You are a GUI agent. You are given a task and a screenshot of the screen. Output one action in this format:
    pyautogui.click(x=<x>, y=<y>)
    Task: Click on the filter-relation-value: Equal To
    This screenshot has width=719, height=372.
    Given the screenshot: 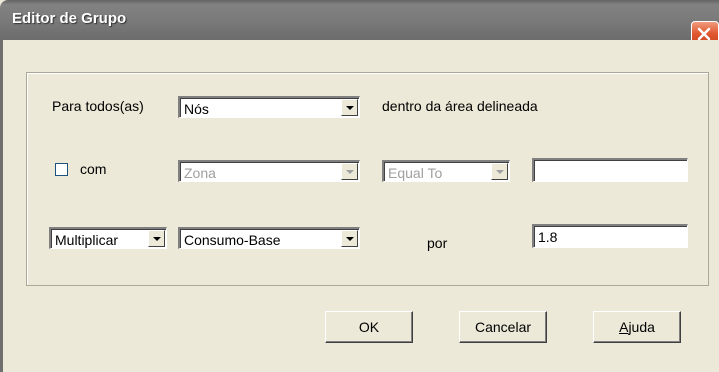 What is the action you would take?
    pyautogui.click(x=415, y=173)
    